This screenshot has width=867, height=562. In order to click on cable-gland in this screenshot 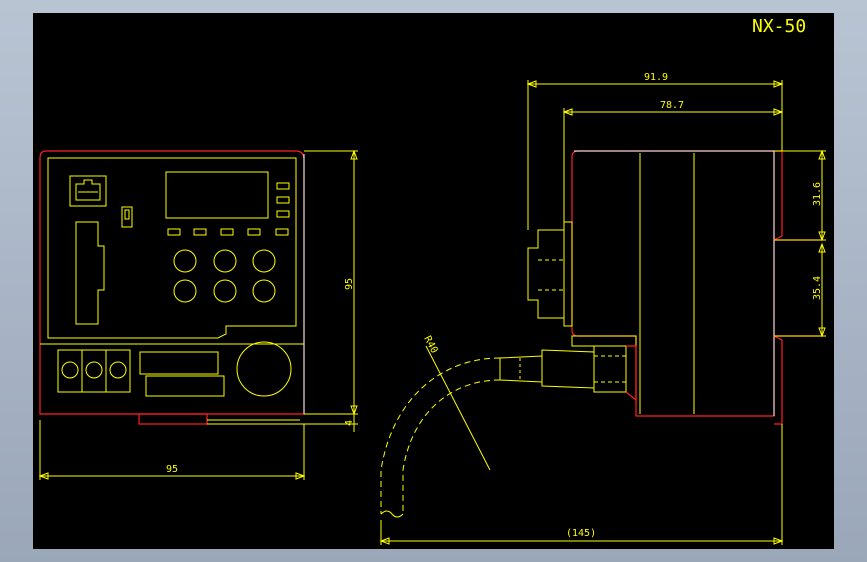, I will do `click(610, 369)`.